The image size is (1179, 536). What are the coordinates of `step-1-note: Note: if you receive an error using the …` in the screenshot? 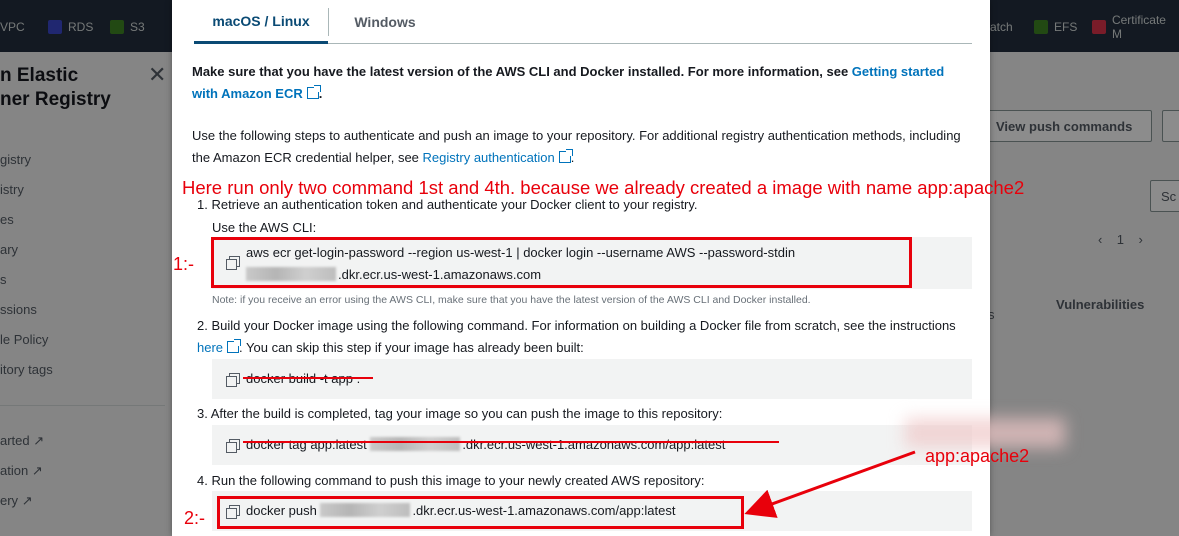 It's located at (511, 300).